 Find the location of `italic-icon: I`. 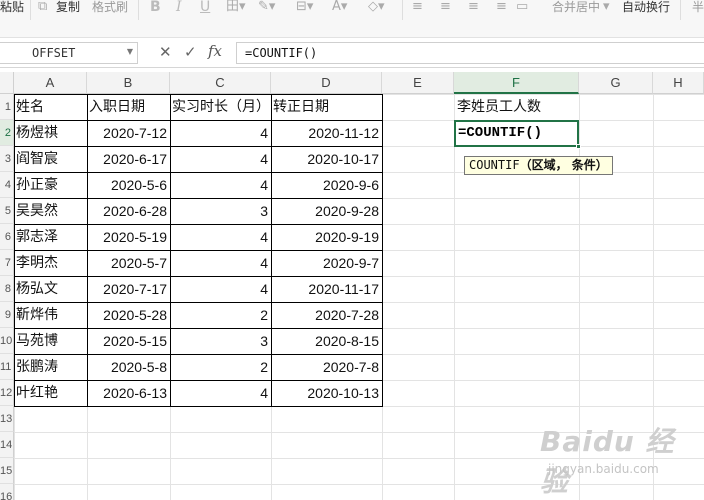

italic-icon: I is located at coordinates (179, 7).